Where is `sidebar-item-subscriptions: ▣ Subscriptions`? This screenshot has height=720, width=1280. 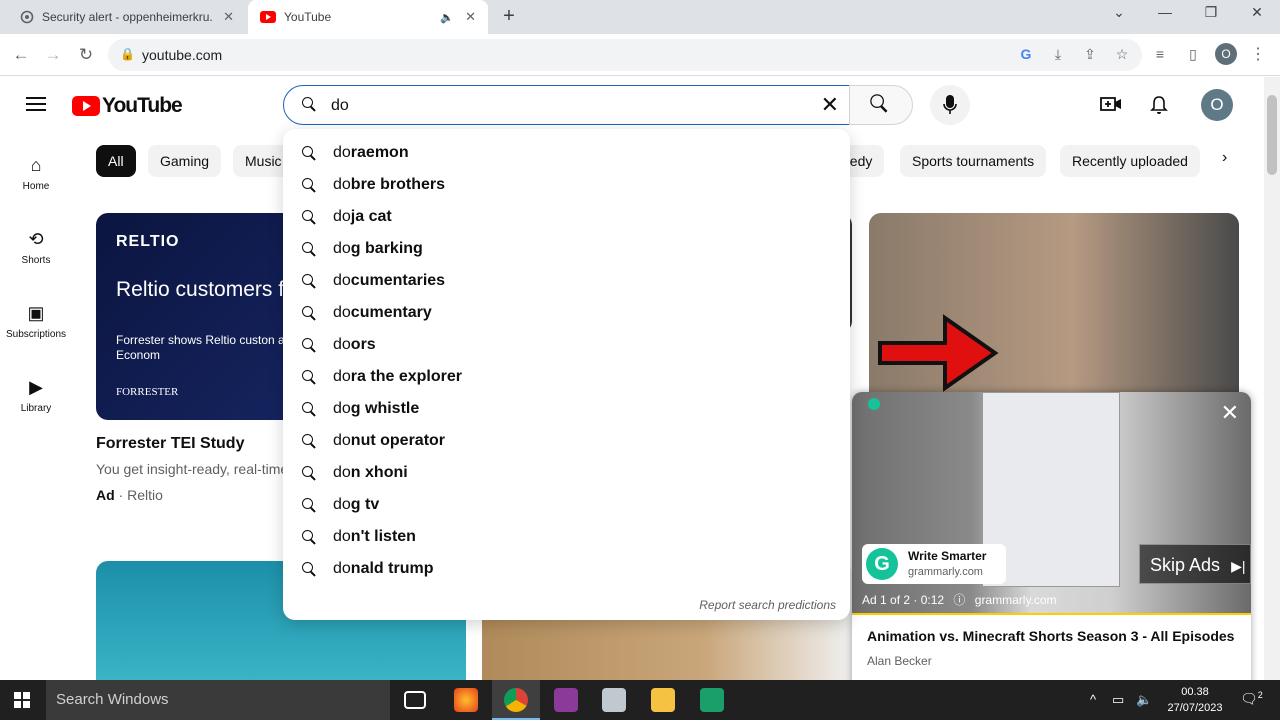
sidebar-item-subscriptions: ▣ Subscriptions is located at coordinates (36, 320).